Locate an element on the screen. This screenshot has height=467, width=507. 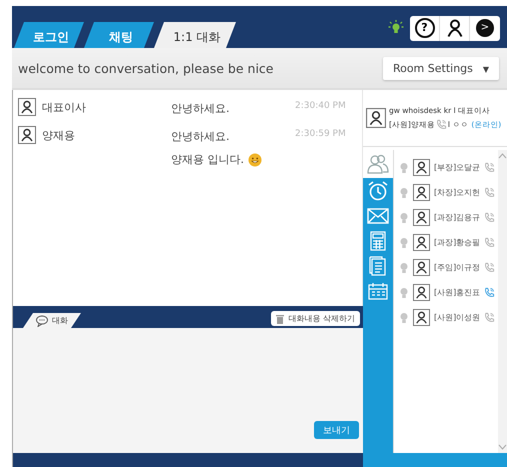
sender-name: 대표이사 is located at coordinates (64, 107).